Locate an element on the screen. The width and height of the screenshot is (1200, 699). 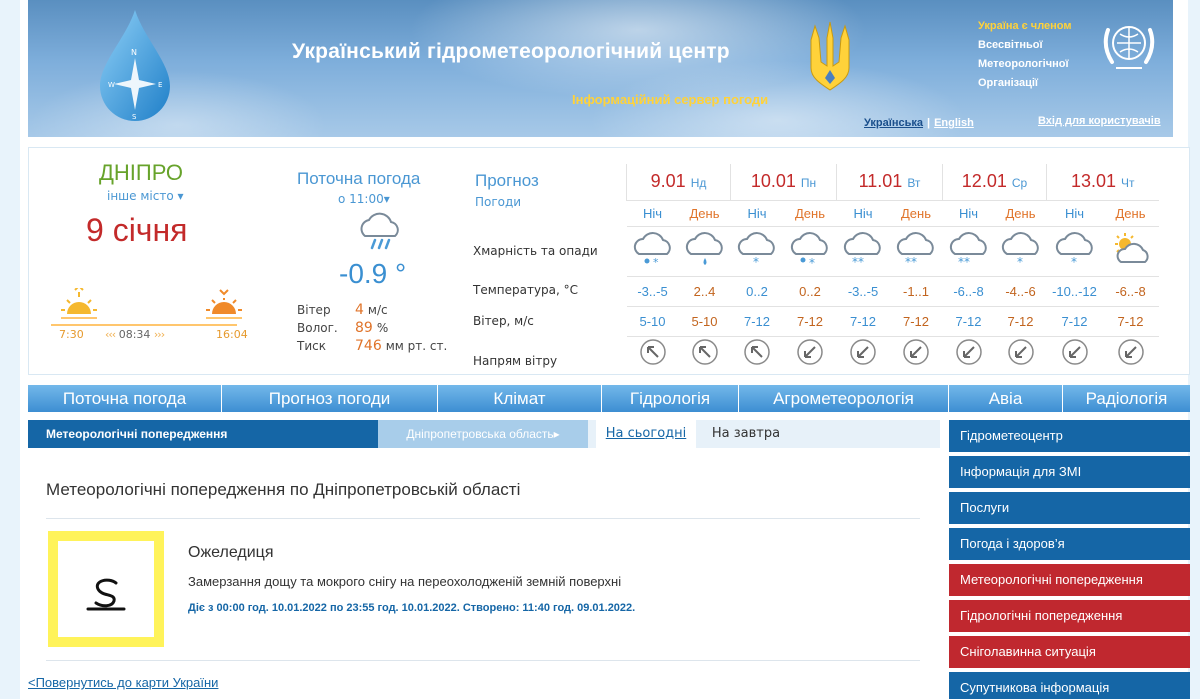
nav-avia: Авіа is located at coordinates (1006, 398).